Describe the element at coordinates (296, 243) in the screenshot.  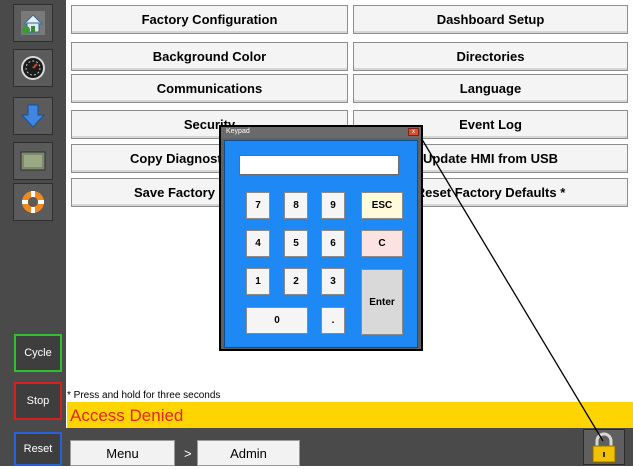
I see `key-5: 5` at that location.